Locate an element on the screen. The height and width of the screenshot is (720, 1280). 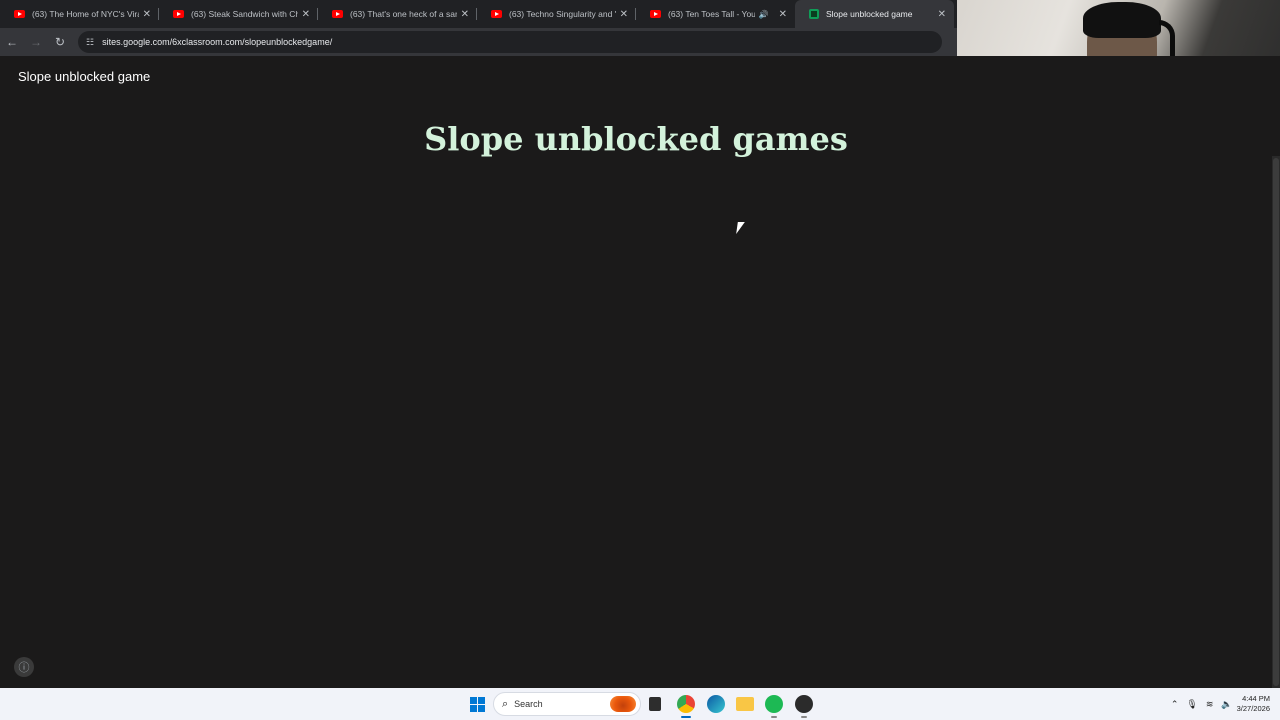
tab-title: Slope unblocked game is located at coordinates (869, 14).